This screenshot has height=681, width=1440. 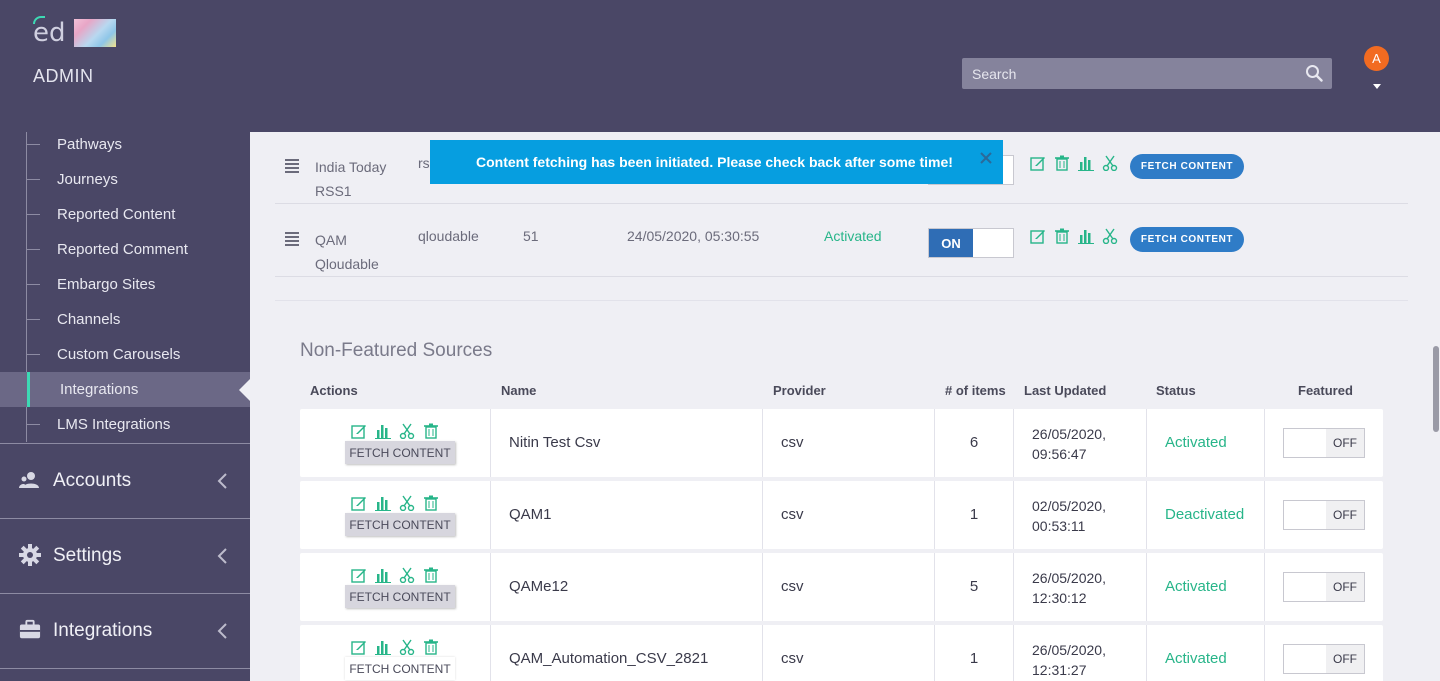 What do you see at coordinates (792, 442) in the screenshot?
I see `source-provider: csv` at bounding box center [792, 442].